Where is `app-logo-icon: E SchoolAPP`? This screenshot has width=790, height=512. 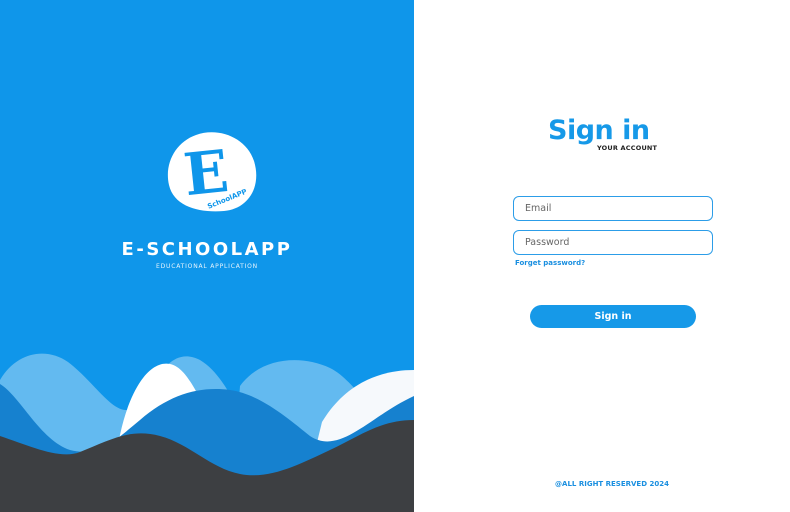
app-logo-icon: E SchoolAPP is located at coordinates (212, 172).